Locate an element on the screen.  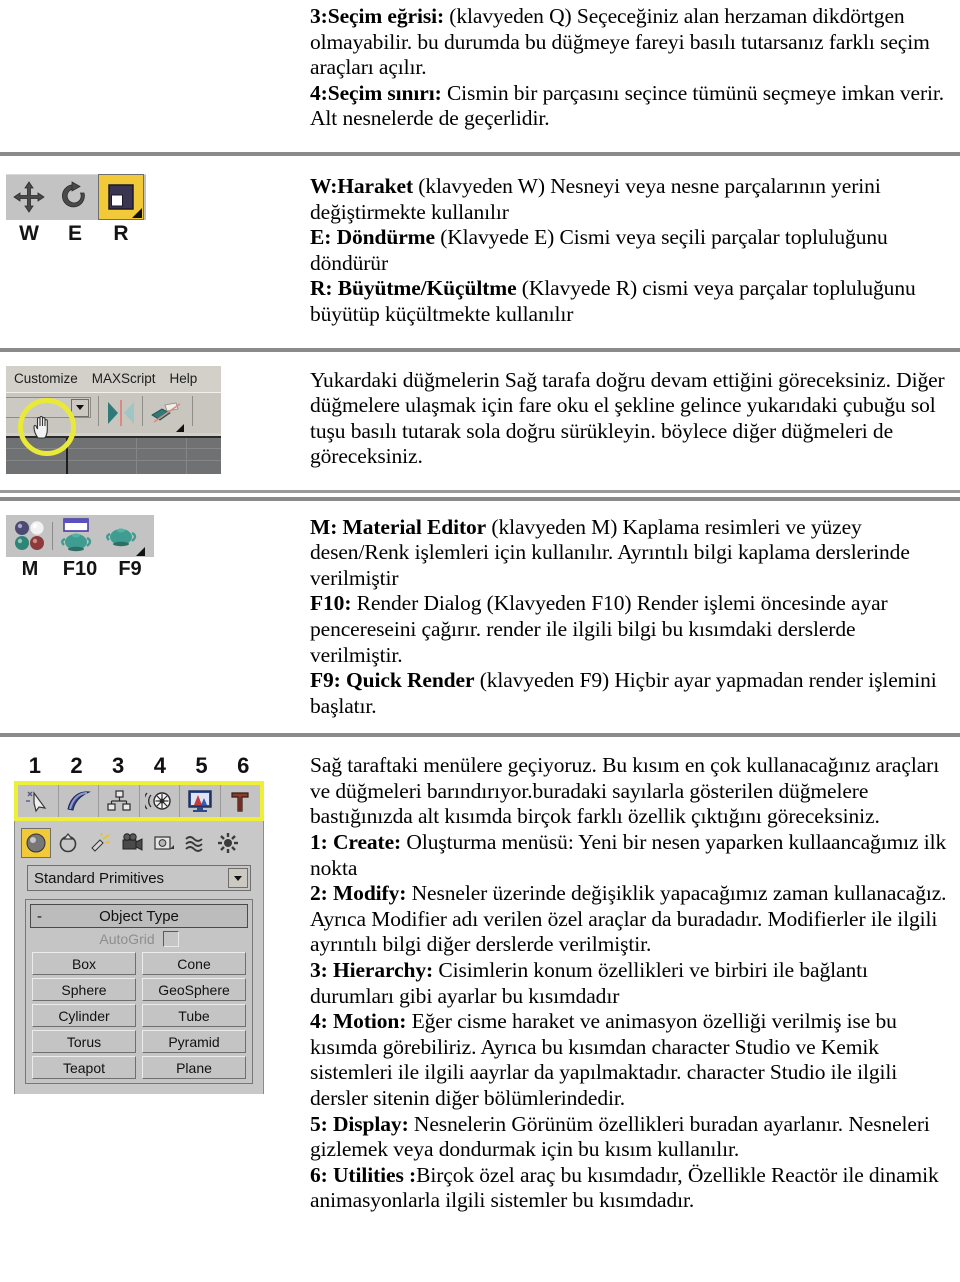
render-setup-icon is located at coordinates (76, 534).